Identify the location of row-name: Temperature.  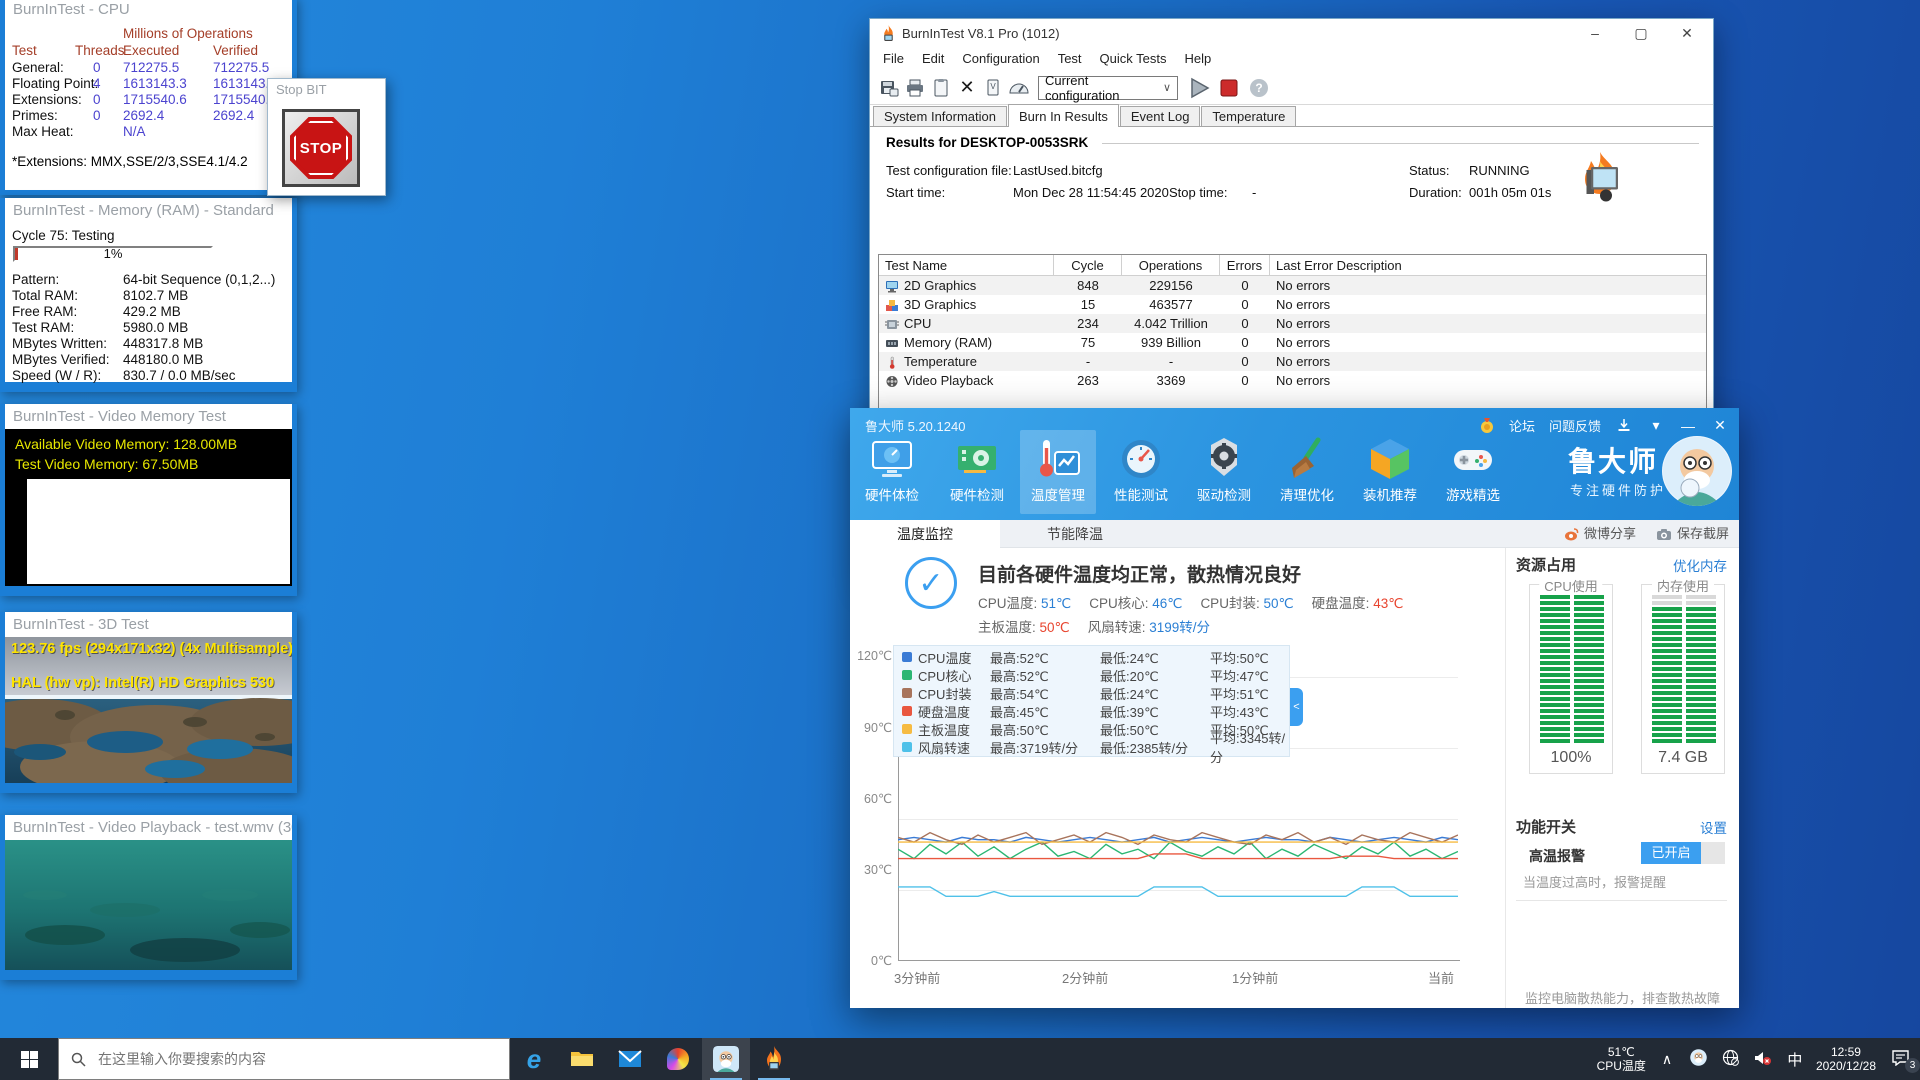
(940, 361).